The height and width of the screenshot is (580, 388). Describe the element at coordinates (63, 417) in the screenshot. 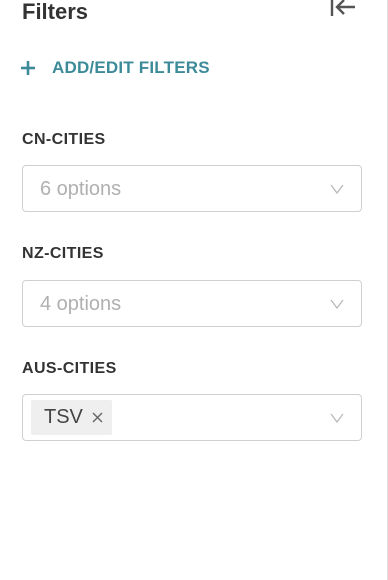

I see `selected-tag-label: TSV` at that location.